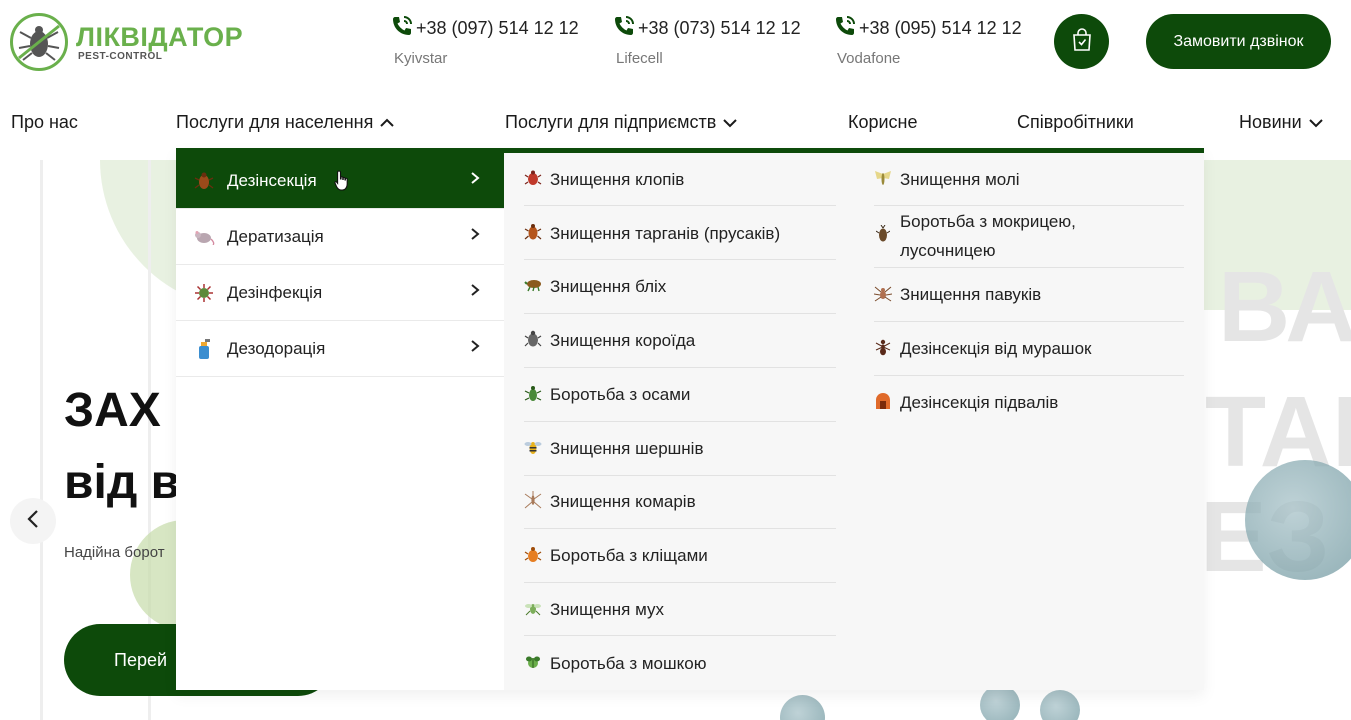 The width and height of the screenshot is (1351, 720). Describe the element at coordinates (204, 349) in the screenshot. I see `spray-icon` at that location.